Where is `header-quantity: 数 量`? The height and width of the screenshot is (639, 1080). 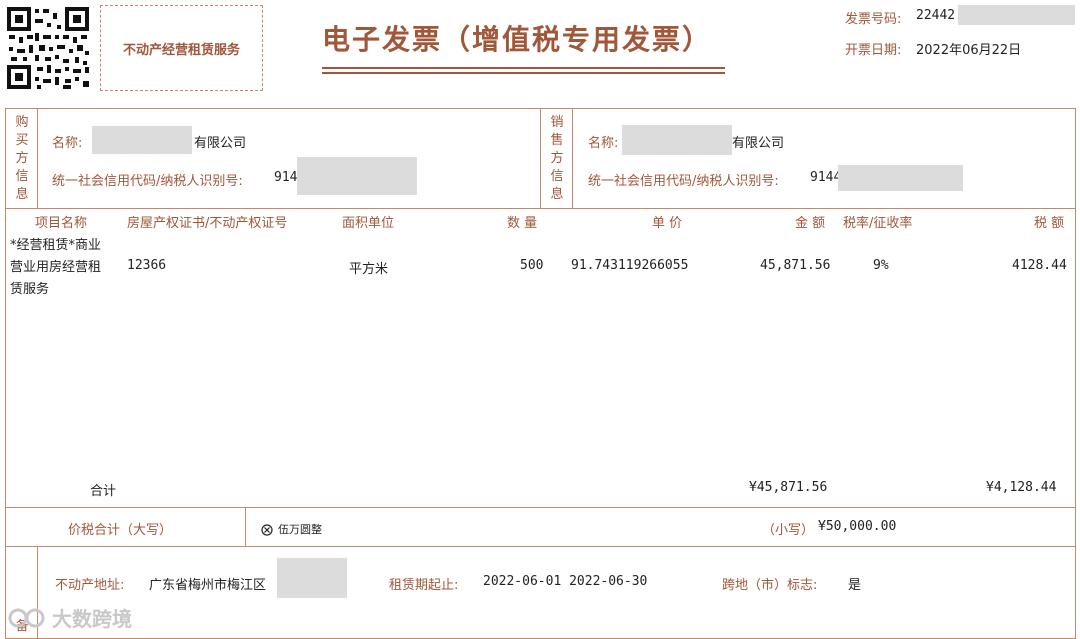
header-quantity: 数 量 is located at coordinates (522, 223).